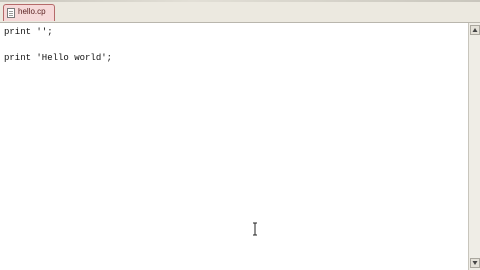 This screenshot has width=480, height=270. I want to click on tab-bar: hello.cp, so click(240, 11).